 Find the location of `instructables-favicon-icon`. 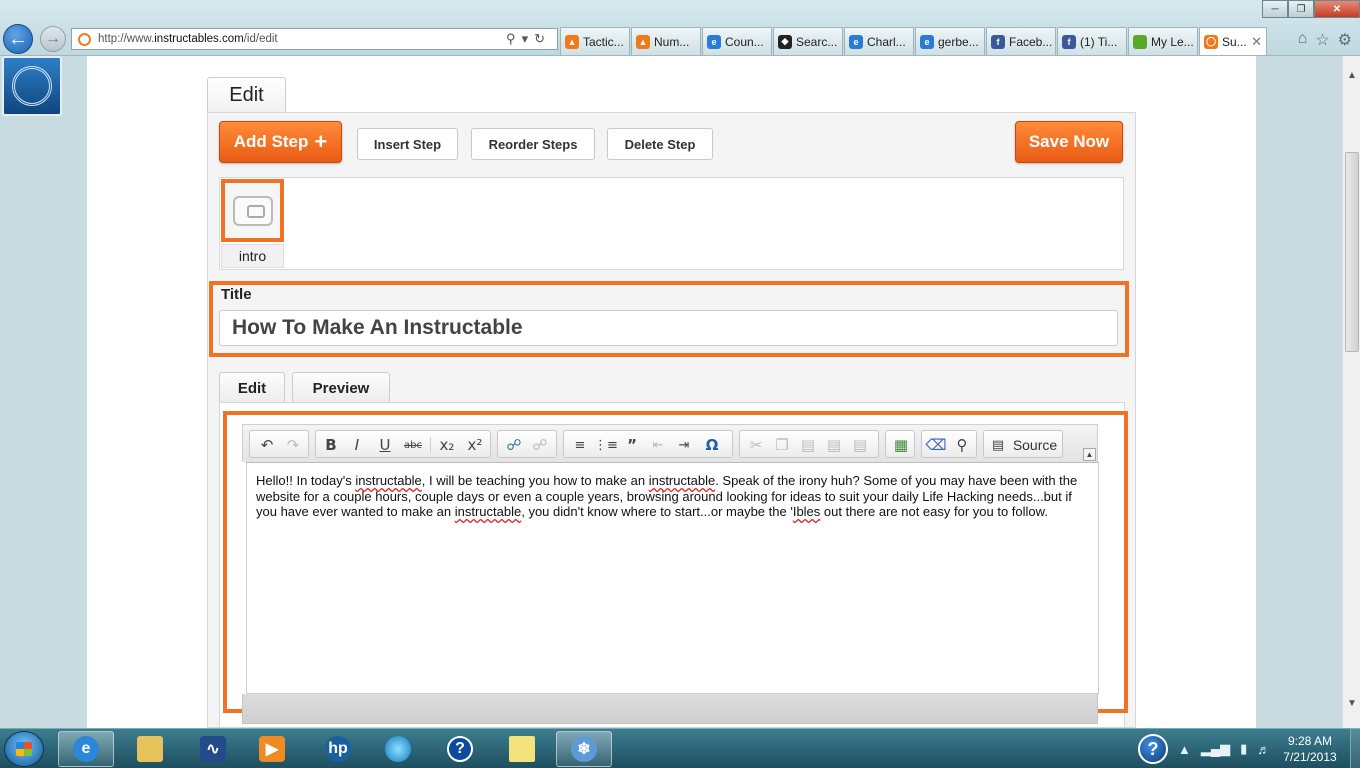

instructables-favicon-icon is located at coordinates (84, 39).